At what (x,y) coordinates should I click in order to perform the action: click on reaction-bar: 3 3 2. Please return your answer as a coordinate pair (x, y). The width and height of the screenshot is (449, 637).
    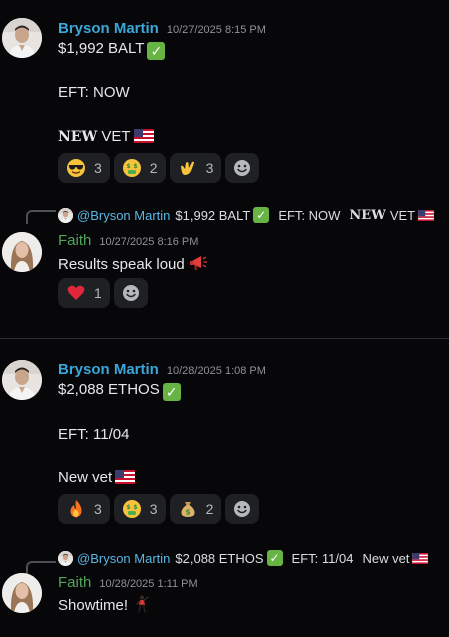
    Looking at the image, I should click on (159, 509).